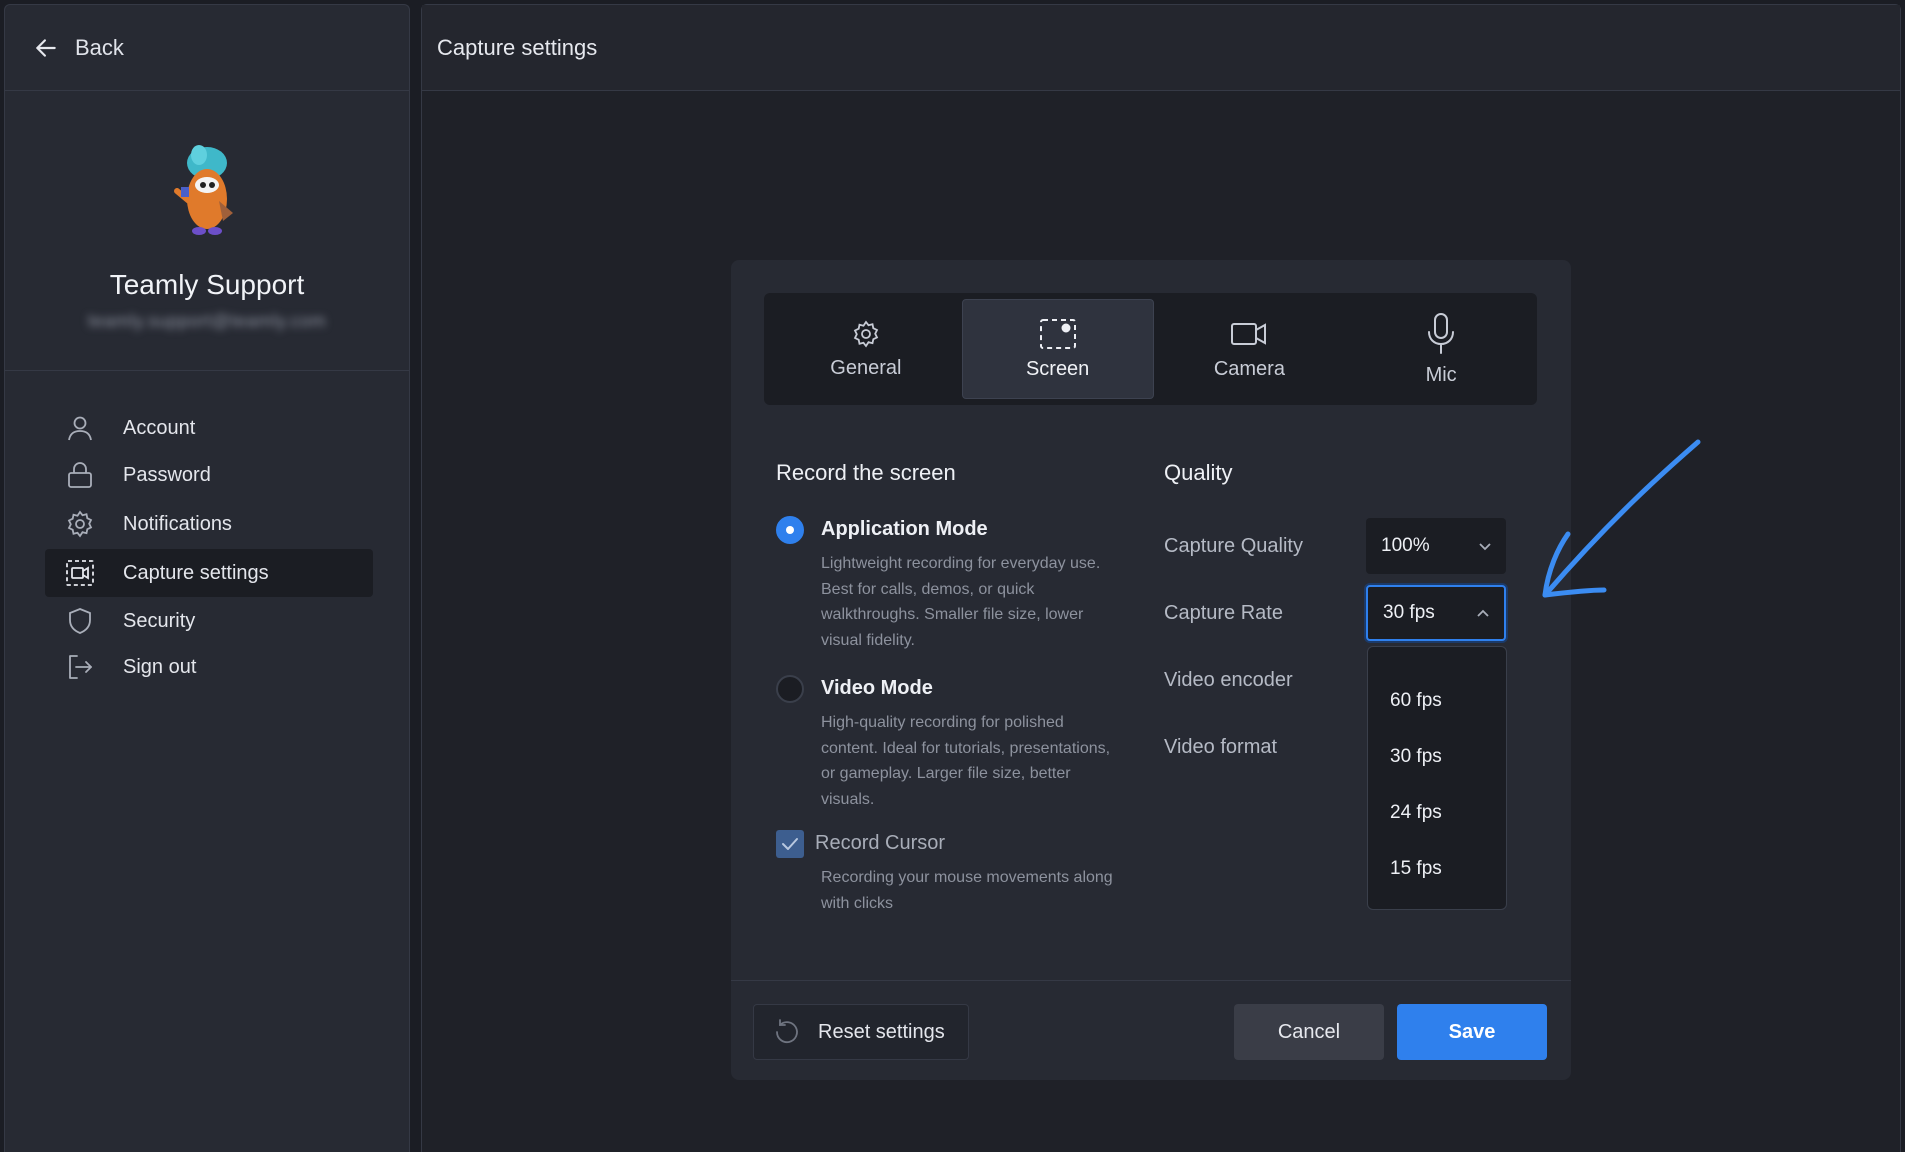 The height and width of the screenshot is (1152, 1905). Describe the element at coordinates (881, 1031) in the screenshot. I see `reset-settings-label: Reset settings` at that location.